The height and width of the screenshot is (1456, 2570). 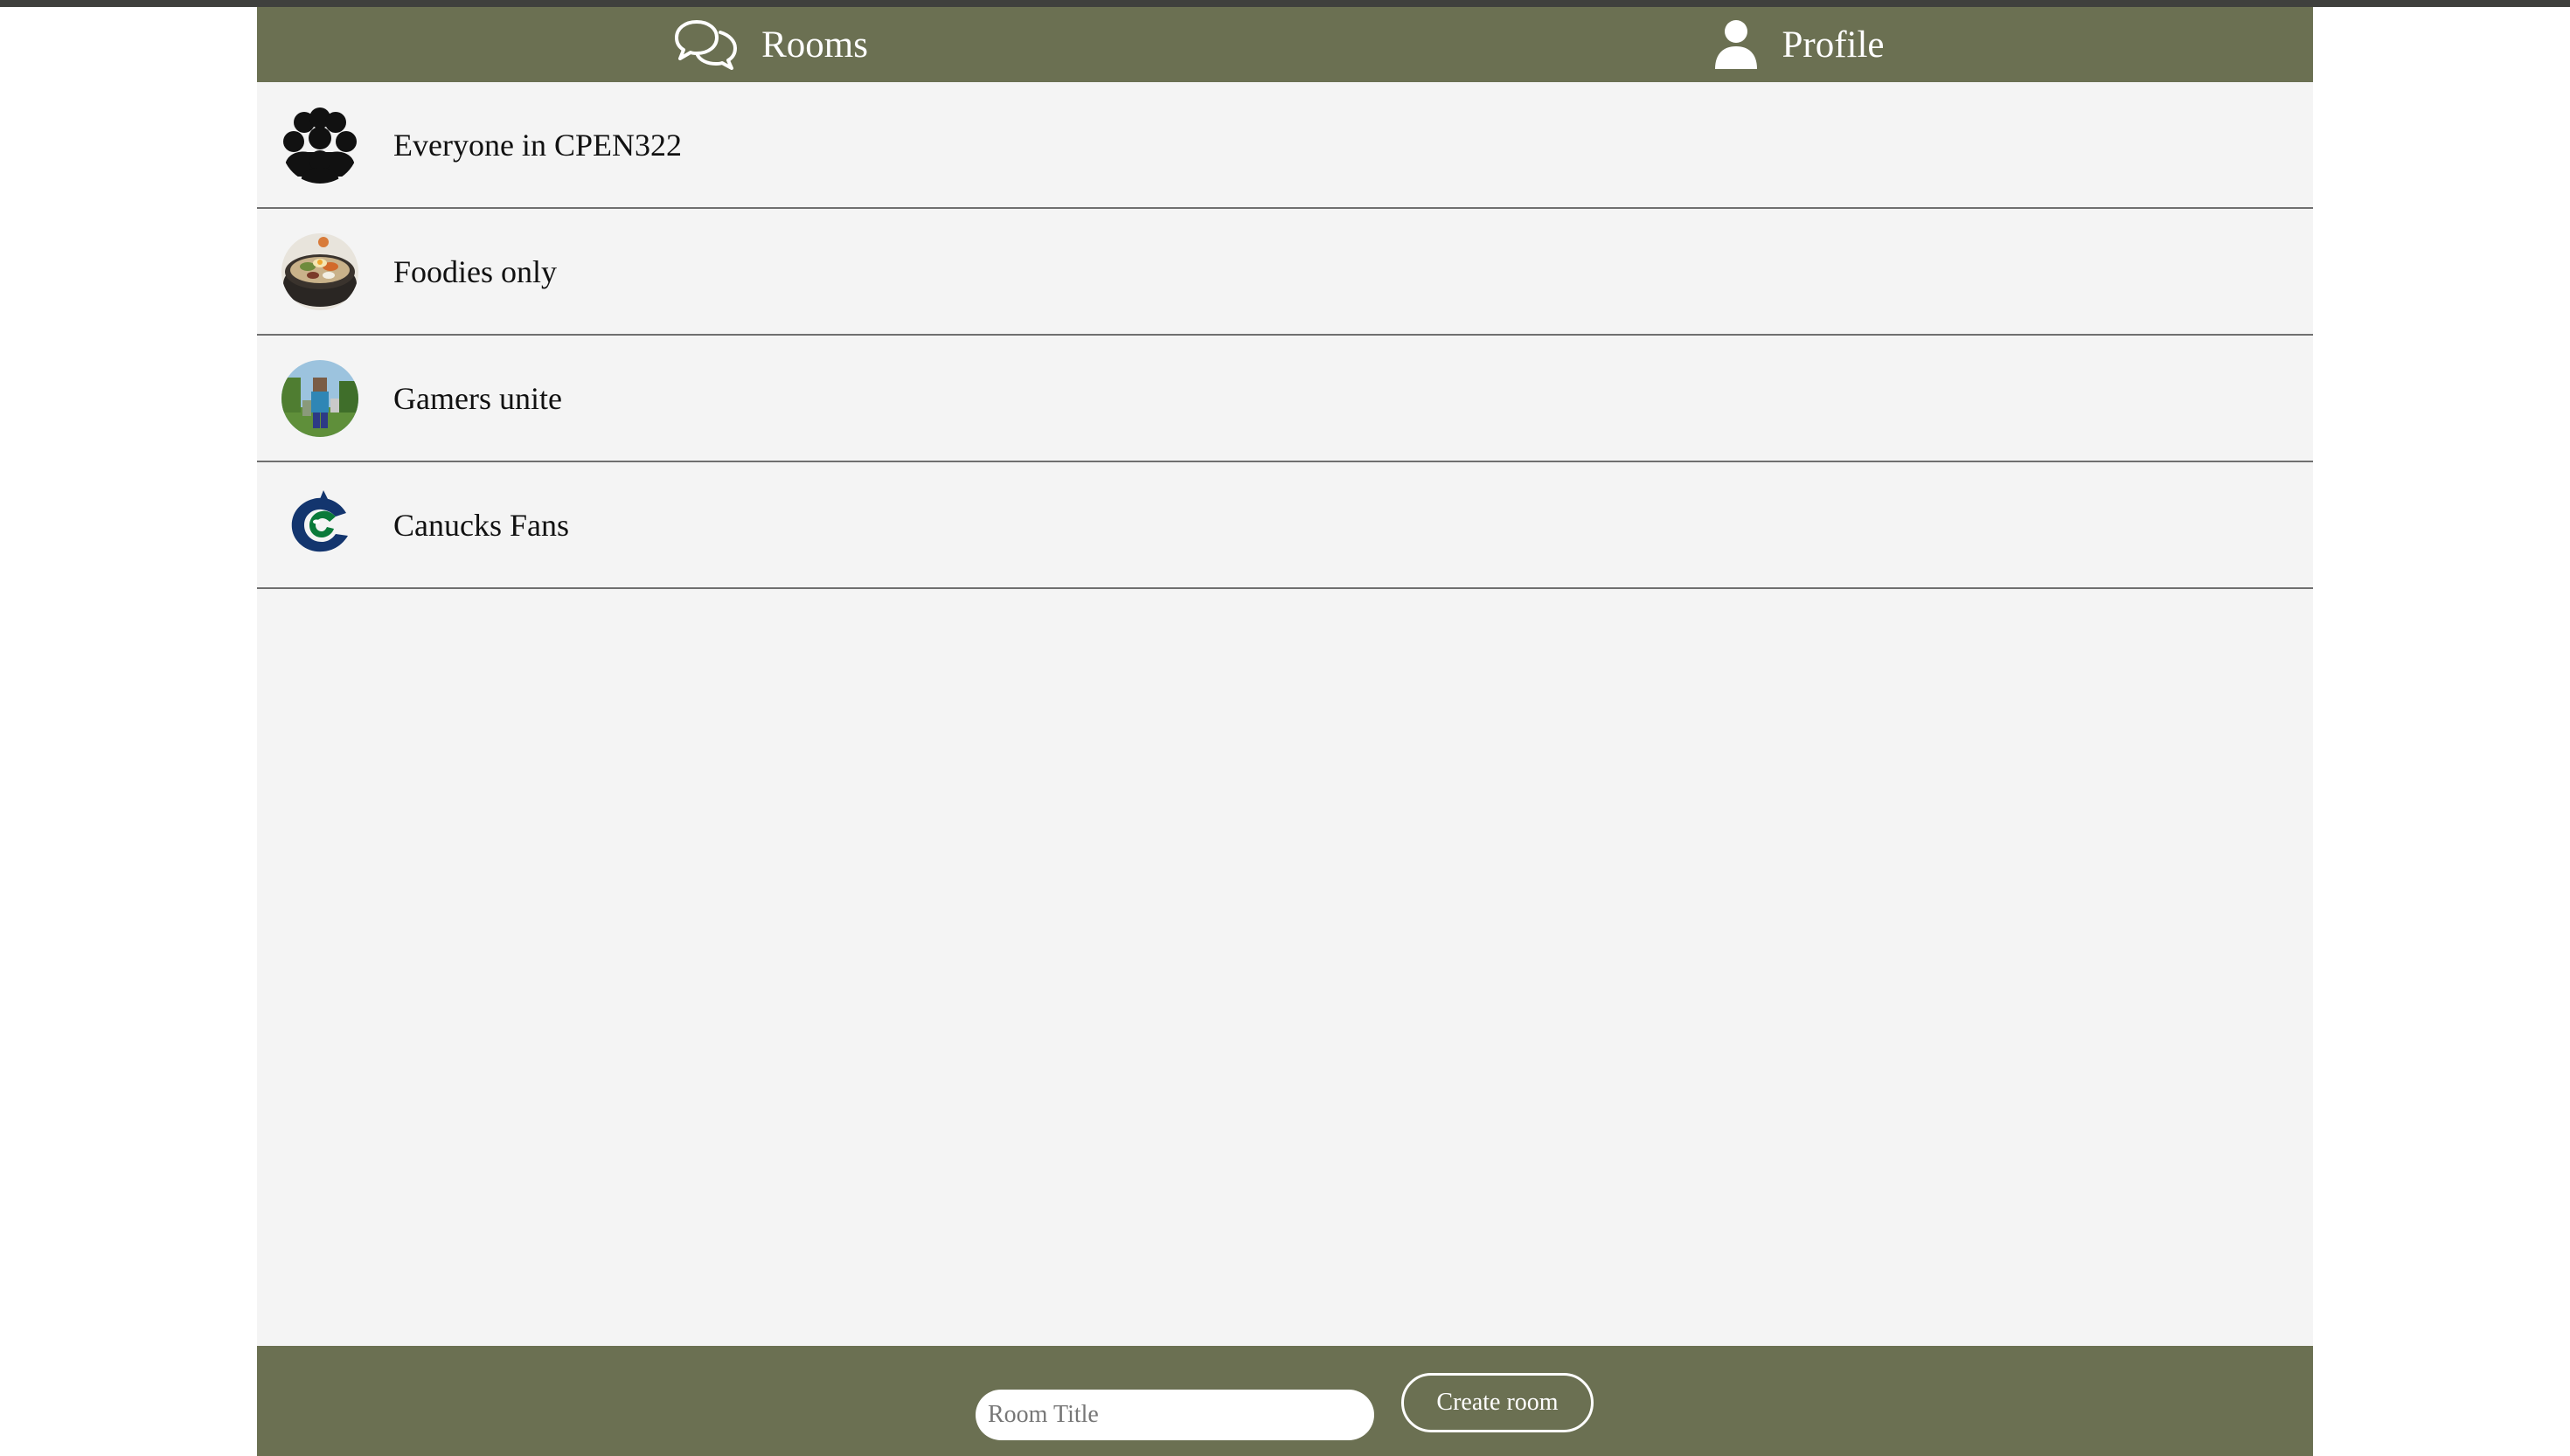 I want to click on menu-profile-label: Profile, so click(x=1833, y=45).